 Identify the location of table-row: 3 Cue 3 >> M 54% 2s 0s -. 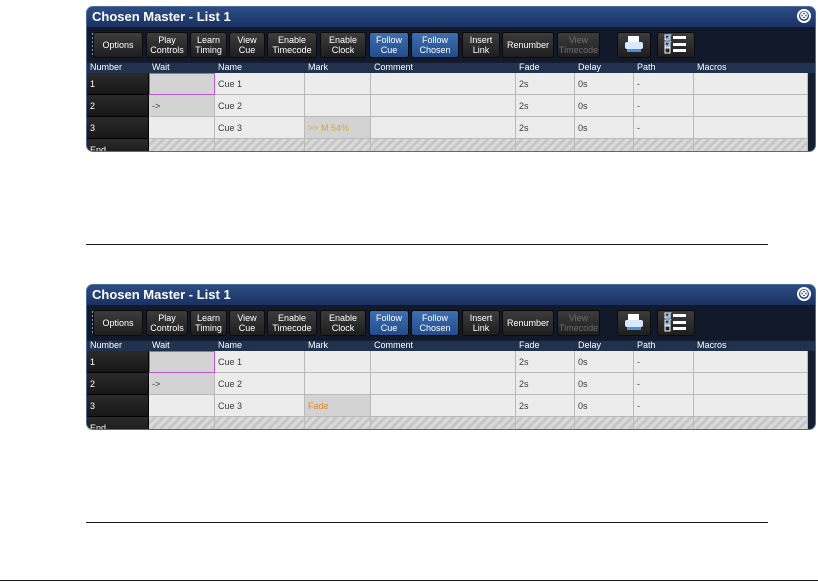
(451, 128).